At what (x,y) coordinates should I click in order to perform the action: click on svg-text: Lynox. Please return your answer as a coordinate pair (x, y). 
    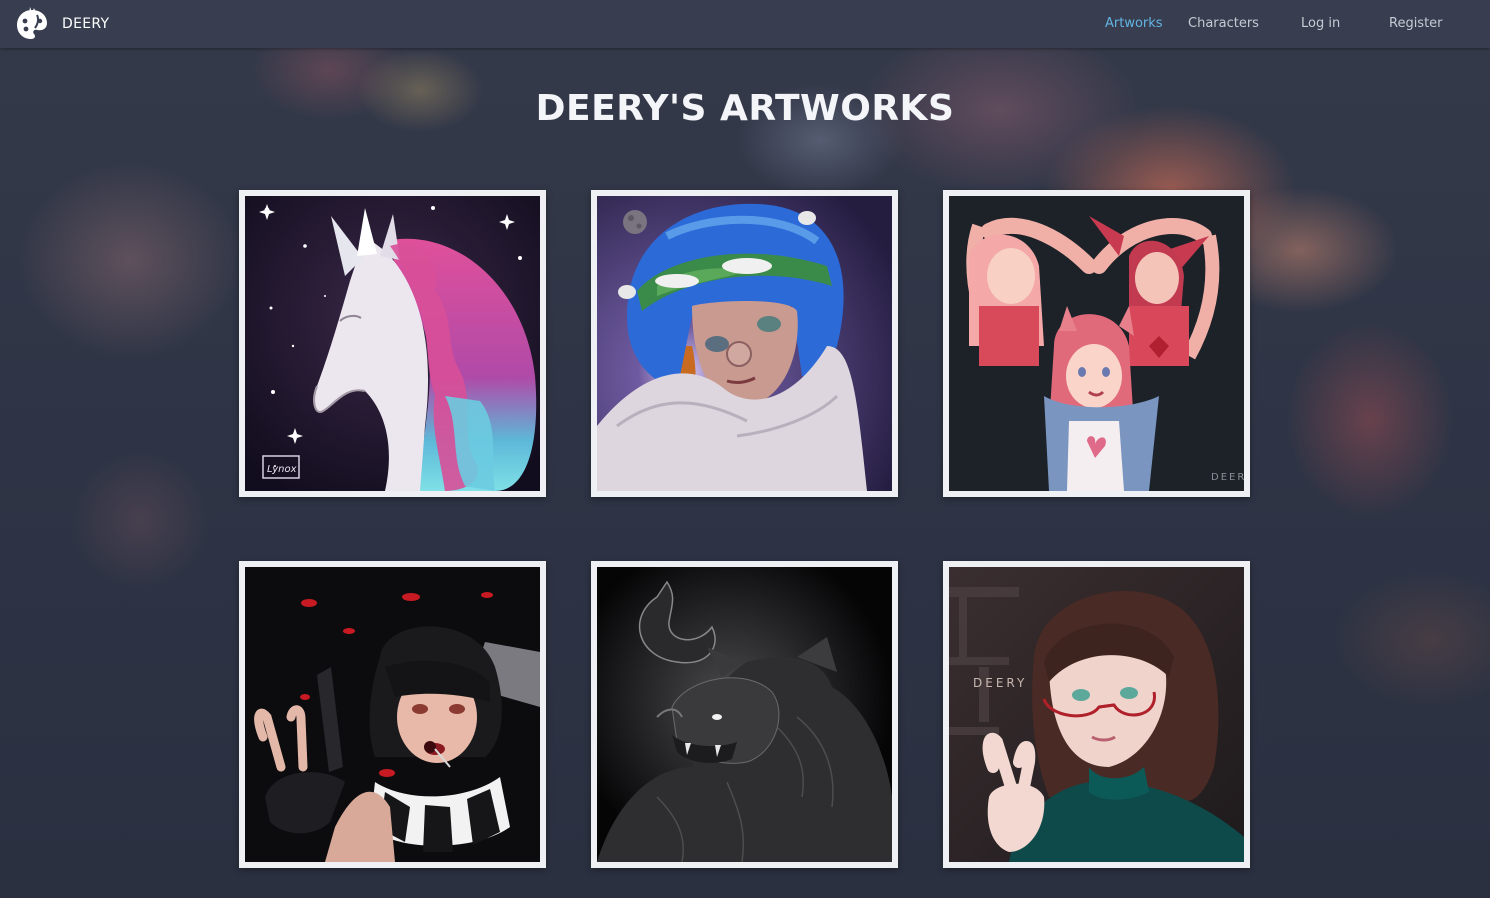
    Looking at the image, I should click on (282, 469).